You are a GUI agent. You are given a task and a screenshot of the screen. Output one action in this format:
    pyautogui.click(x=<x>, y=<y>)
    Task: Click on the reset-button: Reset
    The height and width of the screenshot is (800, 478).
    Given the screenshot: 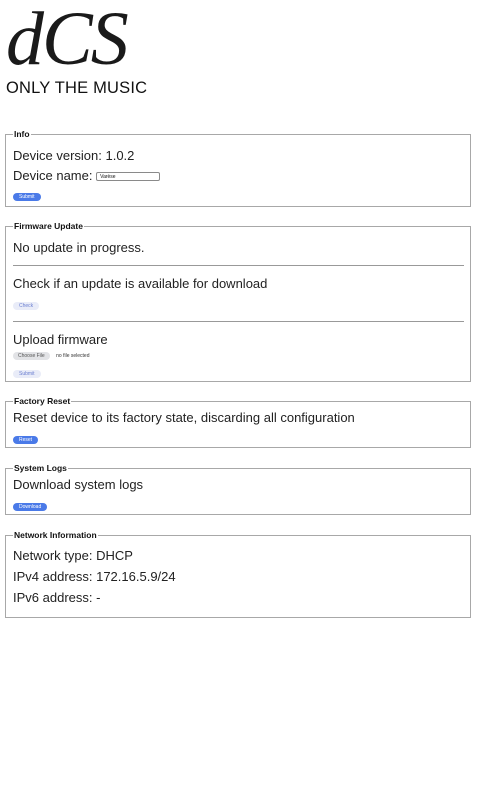 What is the action you would take?
    pyautogui.click(x=26, y=440)
    